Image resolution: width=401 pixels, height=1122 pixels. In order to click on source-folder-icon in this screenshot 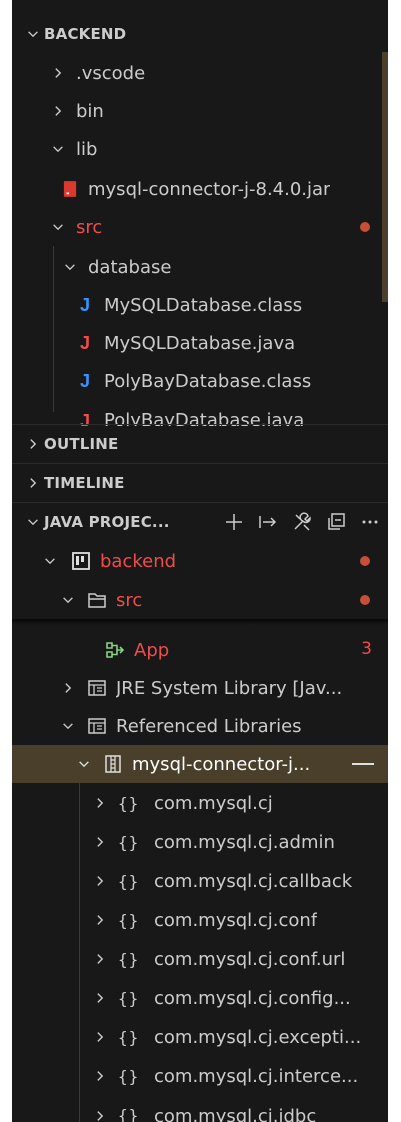, I will do `click(97, 600)`.